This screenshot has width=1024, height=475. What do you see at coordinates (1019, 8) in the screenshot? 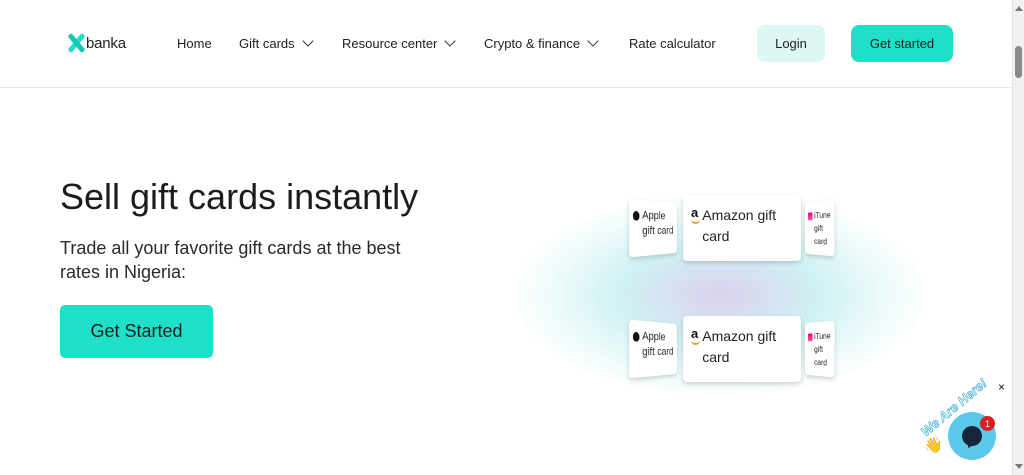
I see `scroll-up-arrow-icon` at bounding box center [1019, 8].